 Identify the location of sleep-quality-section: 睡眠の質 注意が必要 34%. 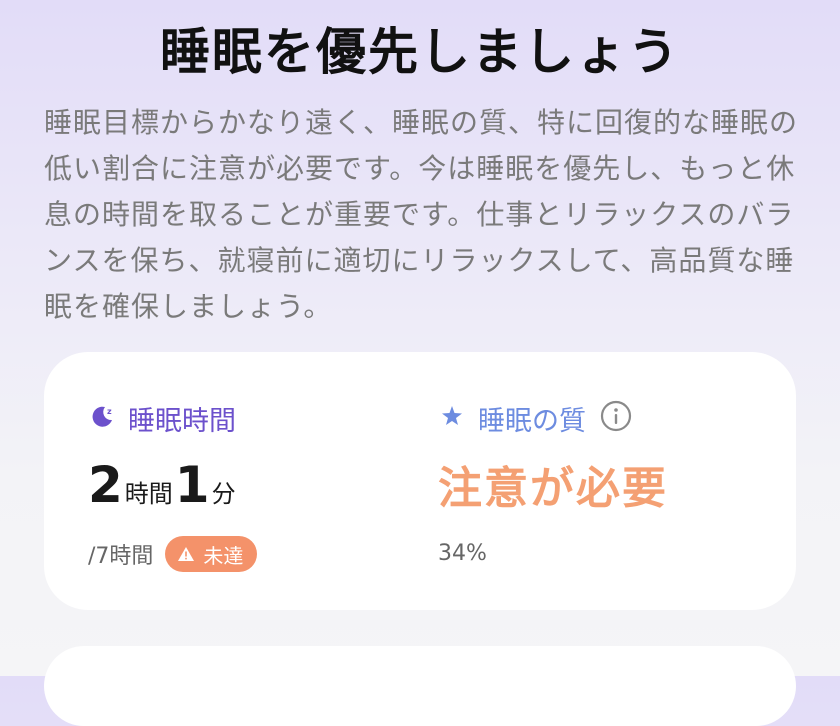
(553, 486).